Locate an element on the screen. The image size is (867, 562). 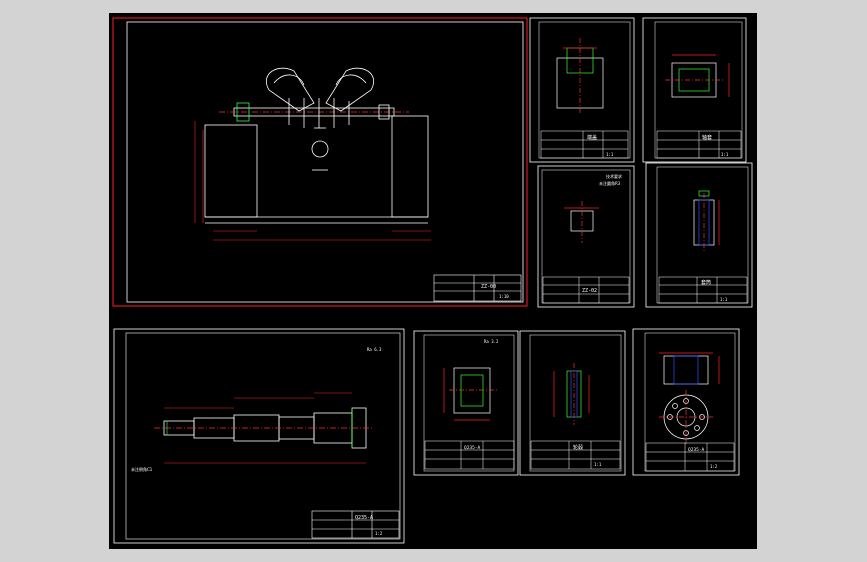
shaft-scale: 1:2 is located at coordinates (379, 533).